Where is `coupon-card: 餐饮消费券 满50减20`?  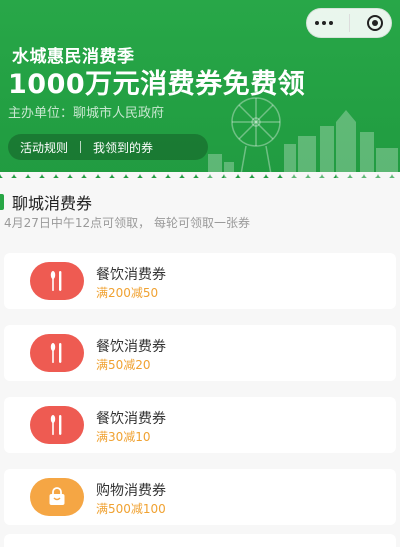
coupon-card: 餐饮消费券 满50减20 is located at coordinates (200, 353).